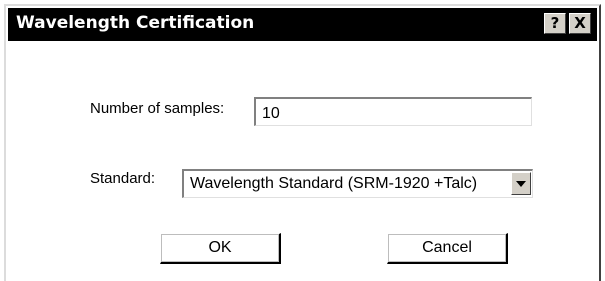 The width and height of the screenshot is (605, 281). I want to click on number-of-samples-input, so click(393, 111).